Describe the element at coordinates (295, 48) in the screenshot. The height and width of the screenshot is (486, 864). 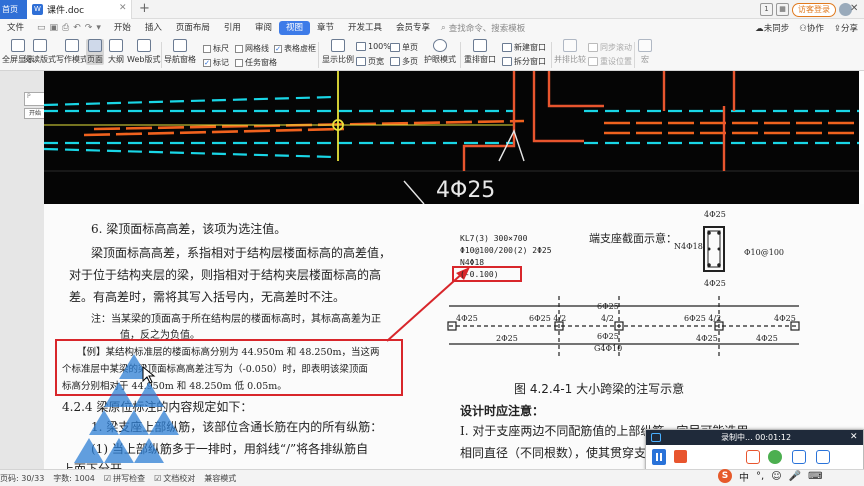
I see `table-frame-checkbox: ✓ 表格虚框` at that location.